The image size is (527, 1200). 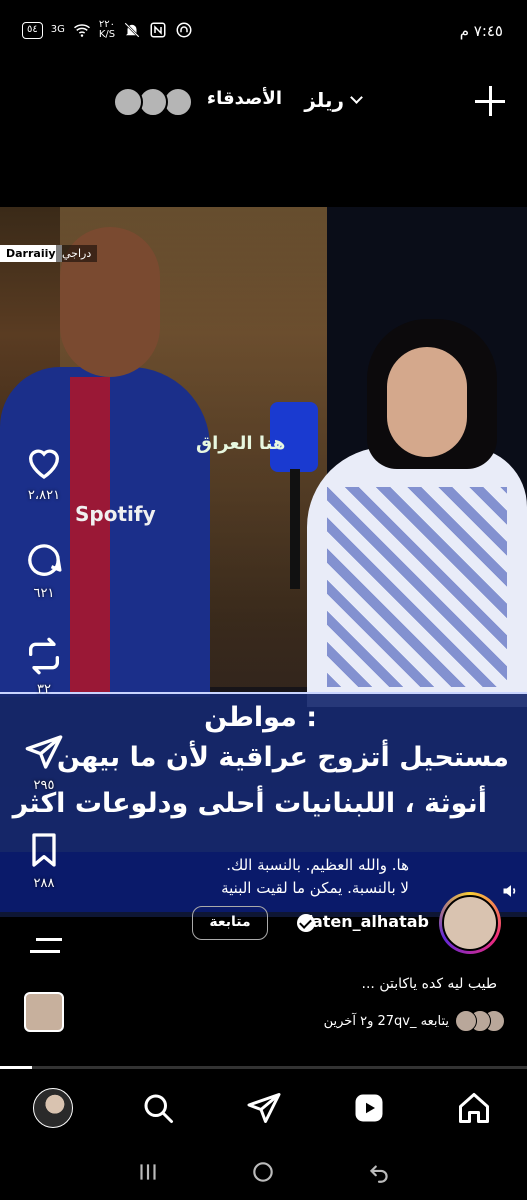 I want to click on reels-icon, so click(x=369, y=1108).